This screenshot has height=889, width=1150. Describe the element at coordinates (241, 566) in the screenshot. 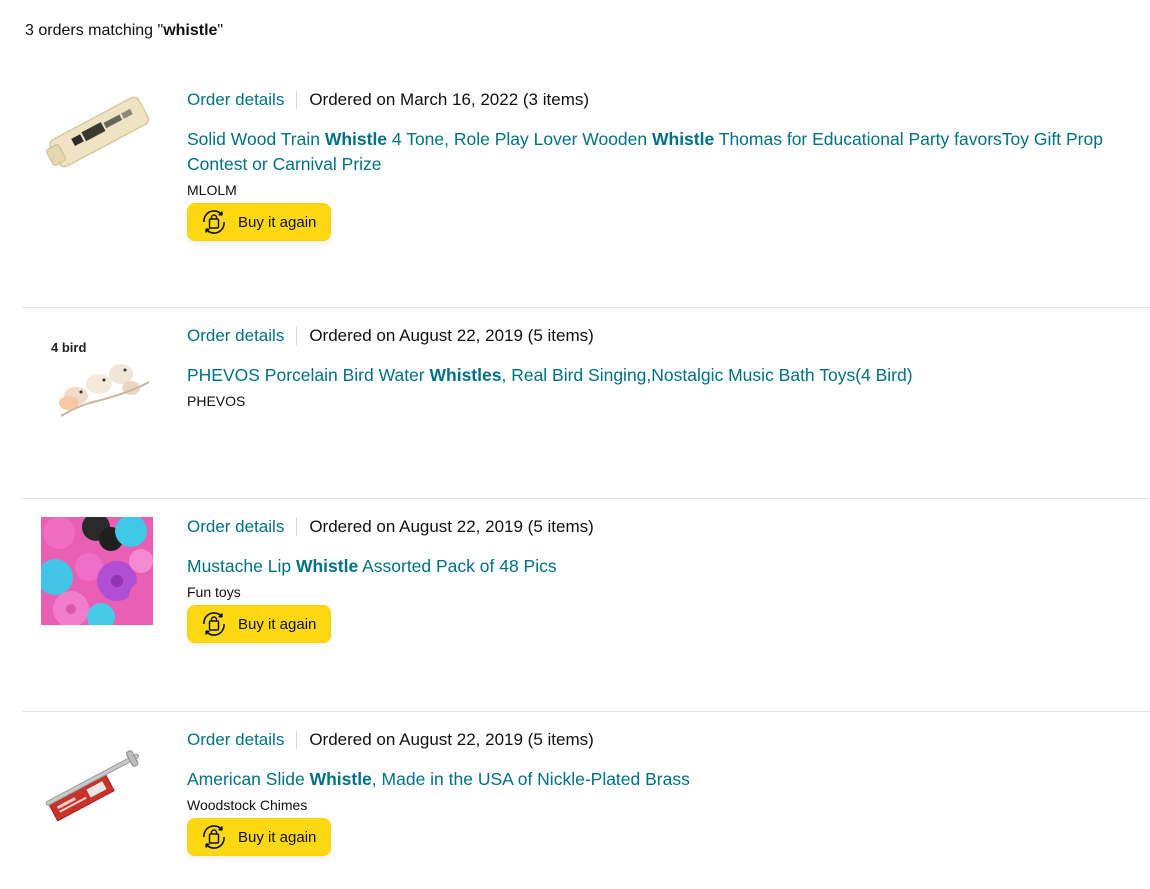

I see `title-text: Mustache Lip` at that location.